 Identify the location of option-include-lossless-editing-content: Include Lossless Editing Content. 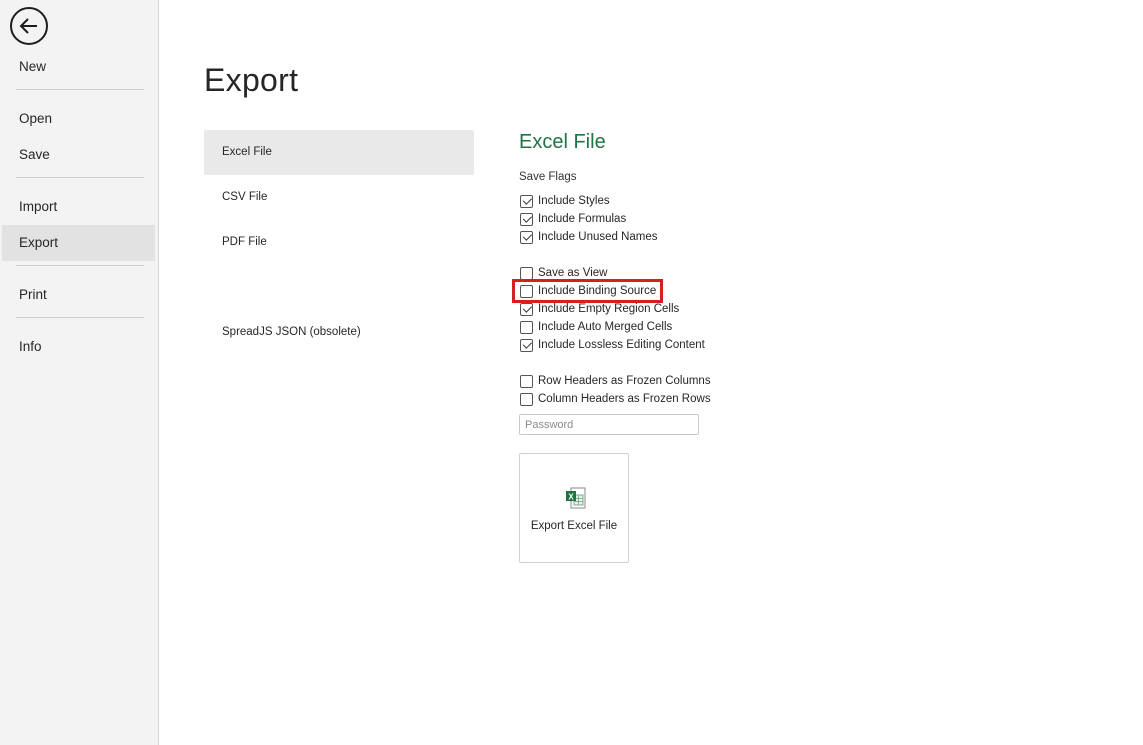
(612, 345).